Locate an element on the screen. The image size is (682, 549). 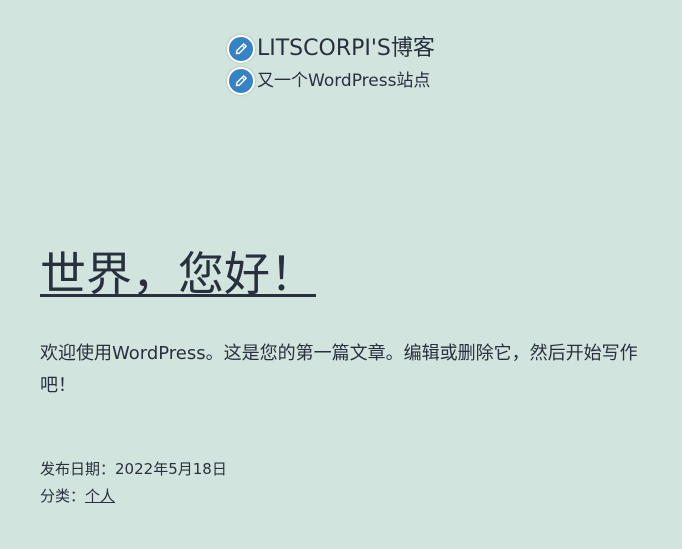
post-meta: 发布日期：2022年5月18日 分类：个人 is located at coordinates (133, 483).